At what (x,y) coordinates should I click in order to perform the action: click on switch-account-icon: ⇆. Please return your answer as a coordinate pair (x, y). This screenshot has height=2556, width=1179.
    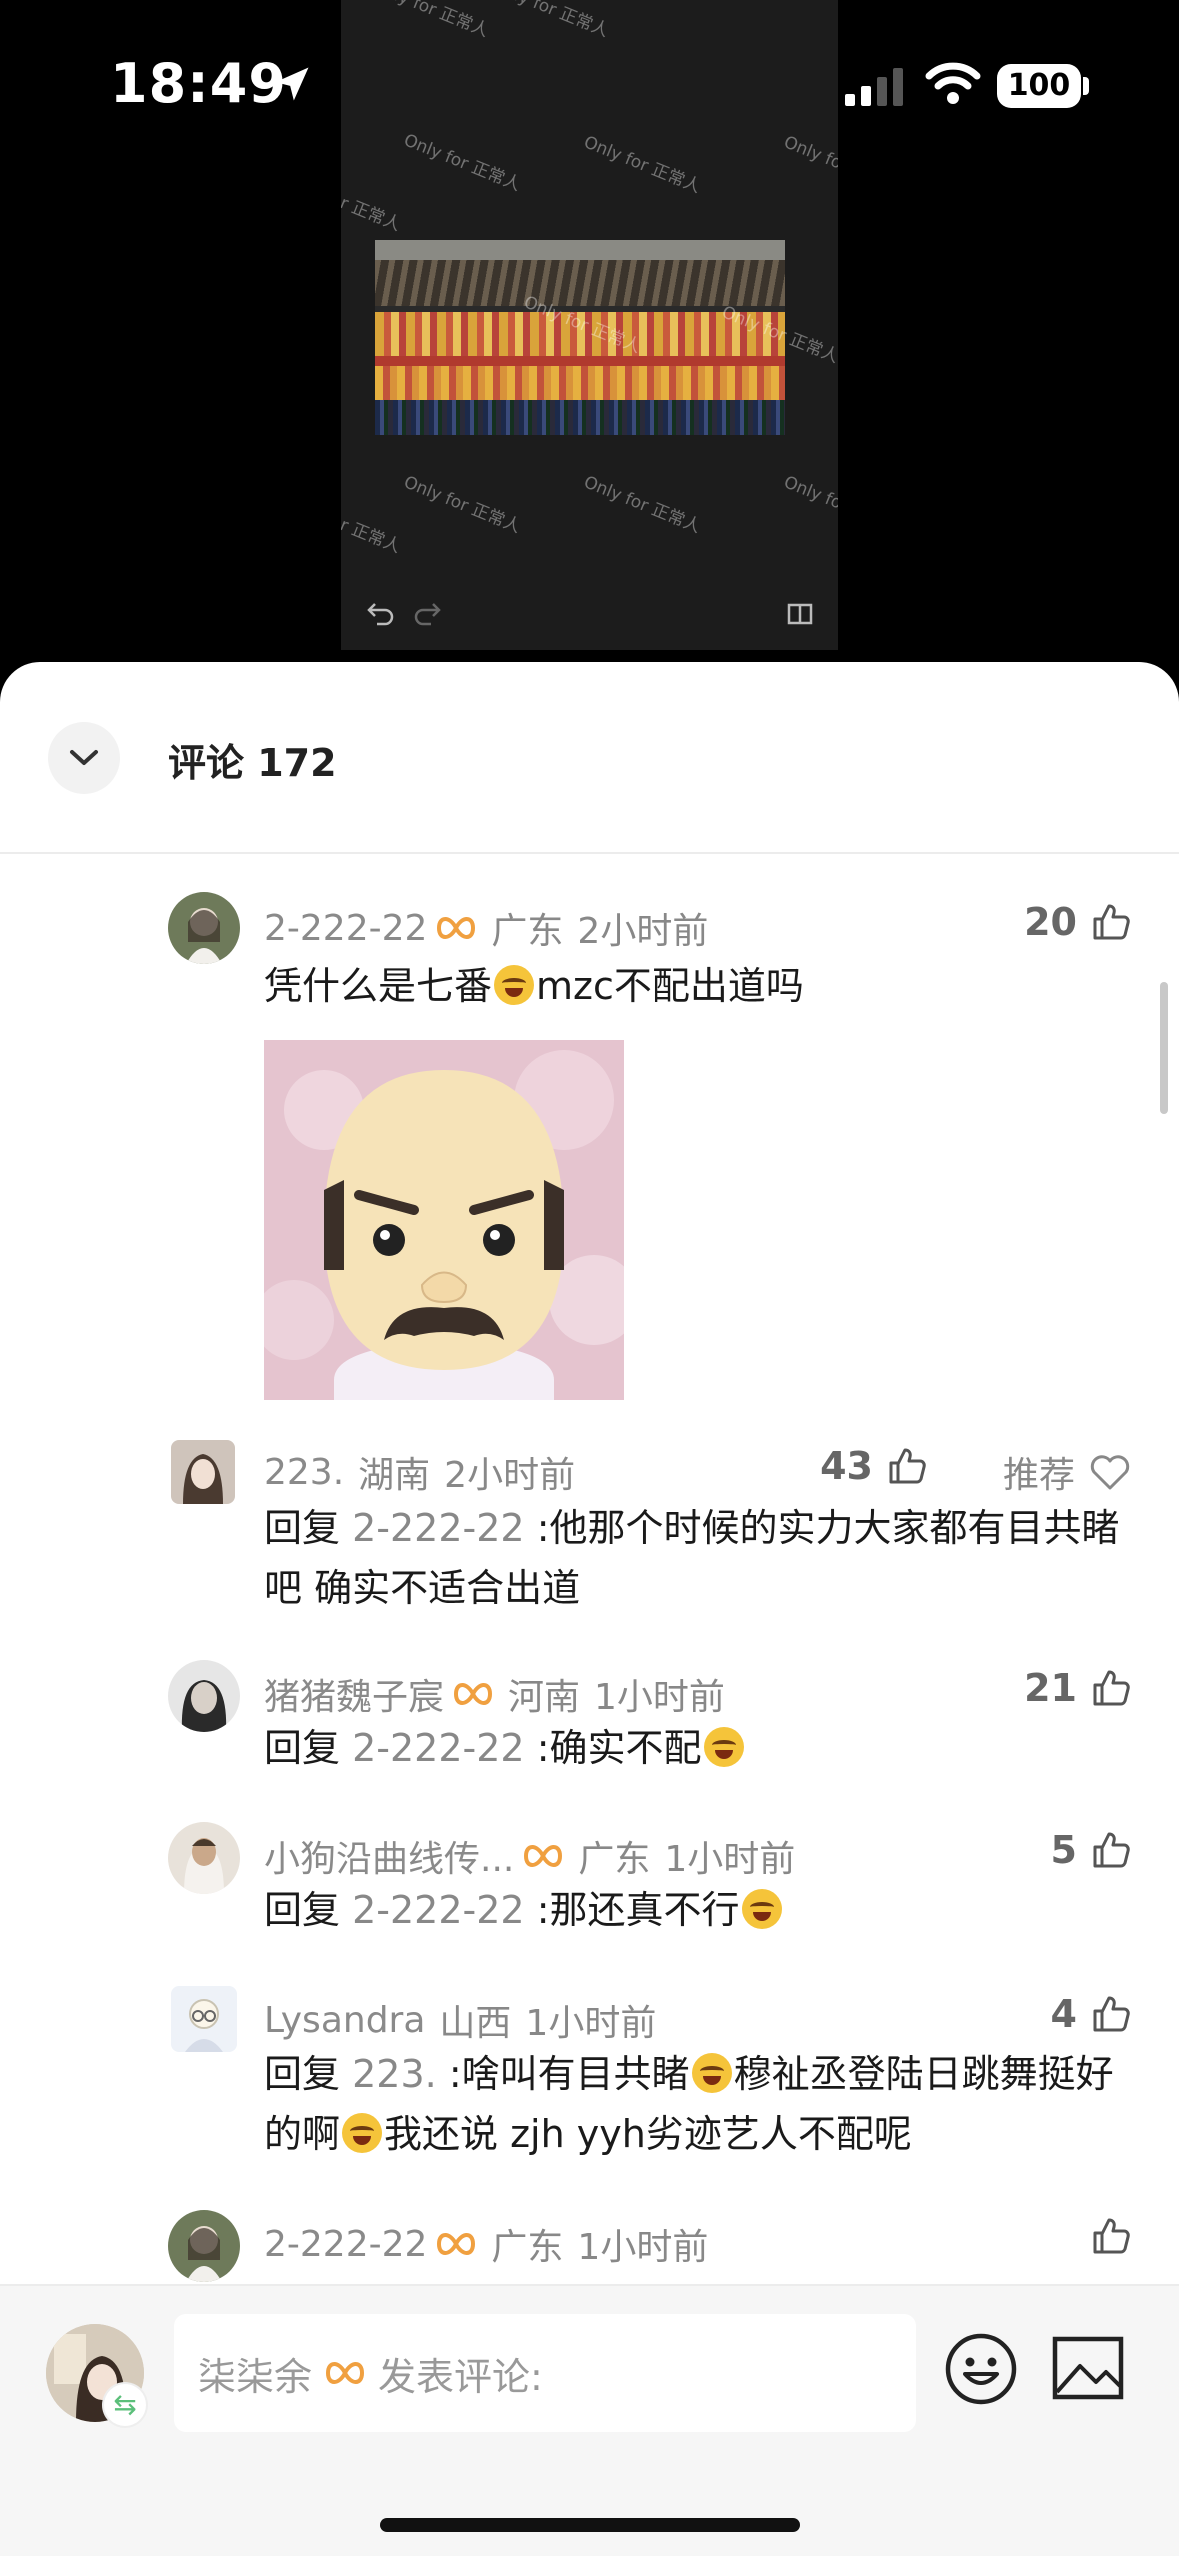
    Looking at the image, I should click on (125, 2405).